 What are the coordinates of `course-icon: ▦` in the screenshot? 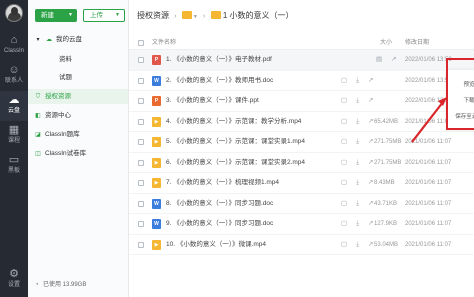 It's located at (14, 130).